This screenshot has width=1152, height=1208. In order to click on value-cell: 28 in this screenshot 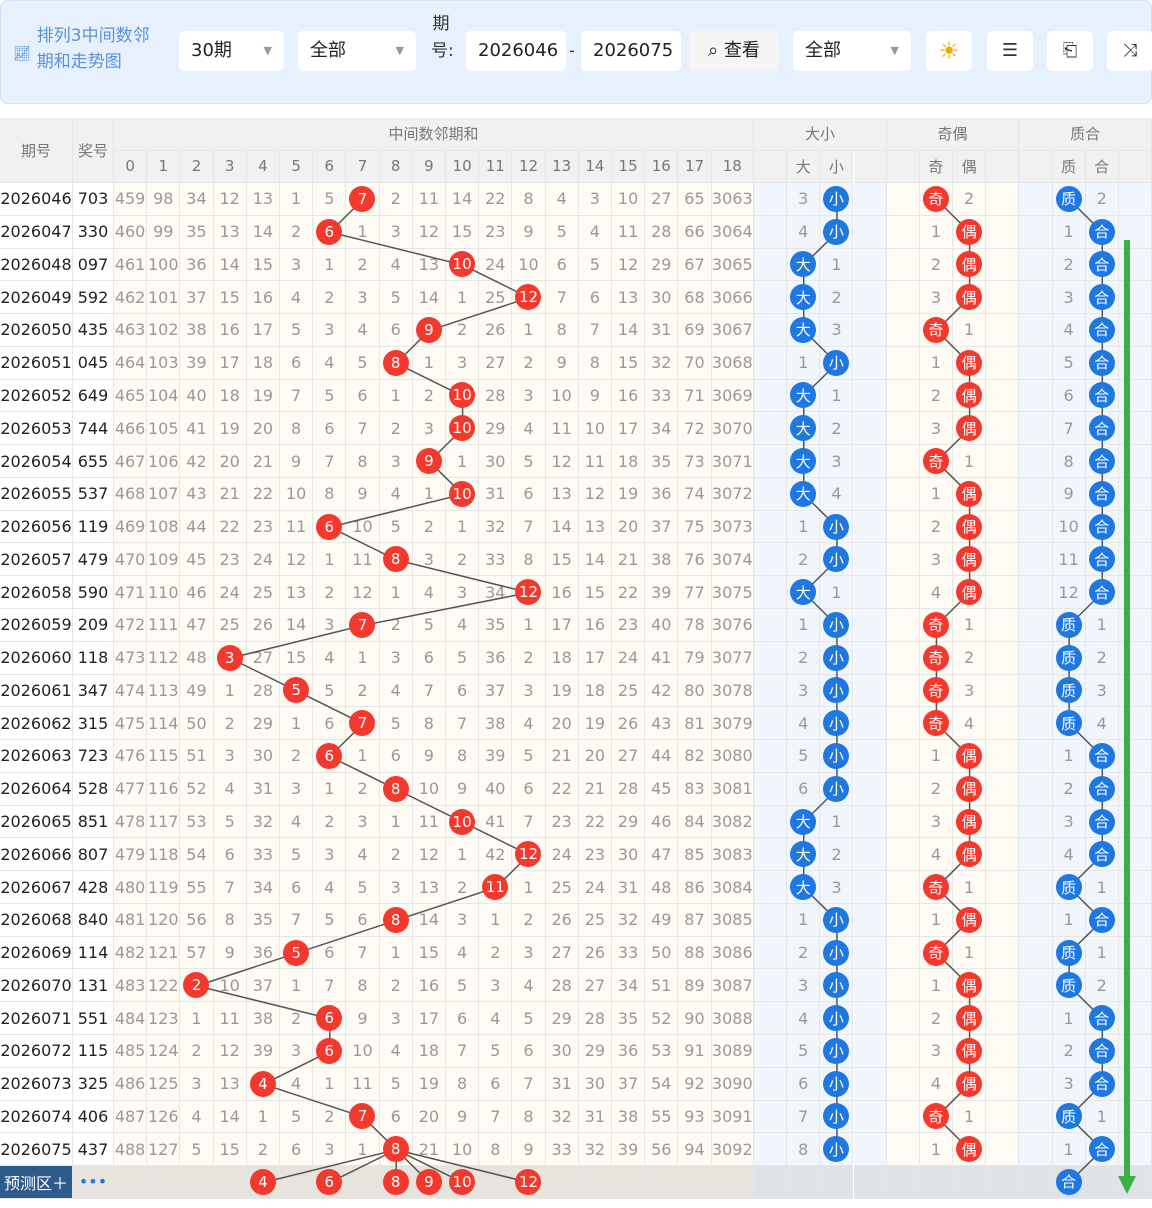, I will do `click(562, 986)`.